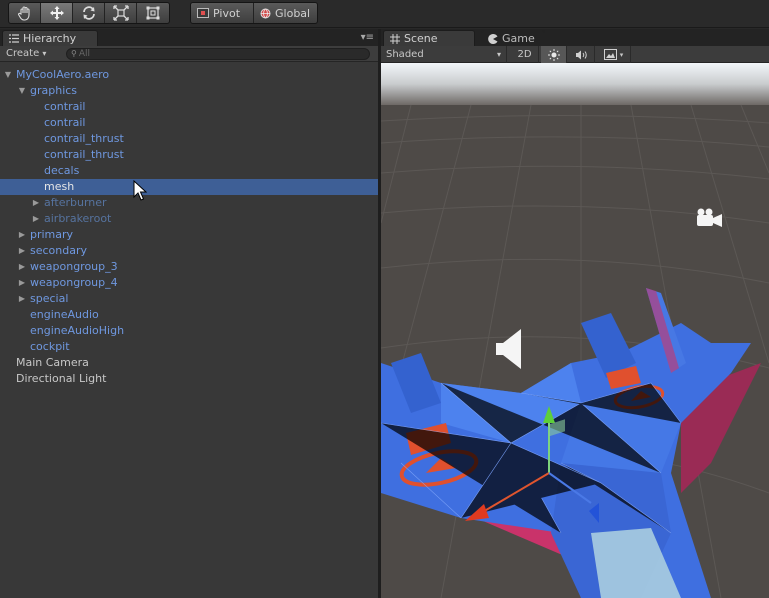 The height and width of the screenshot is (598, 769). Describe the element at coordinates (63, 74) in the screenshot. I see `hierarchy-item-label: MyCoolAero.aero` at that location.